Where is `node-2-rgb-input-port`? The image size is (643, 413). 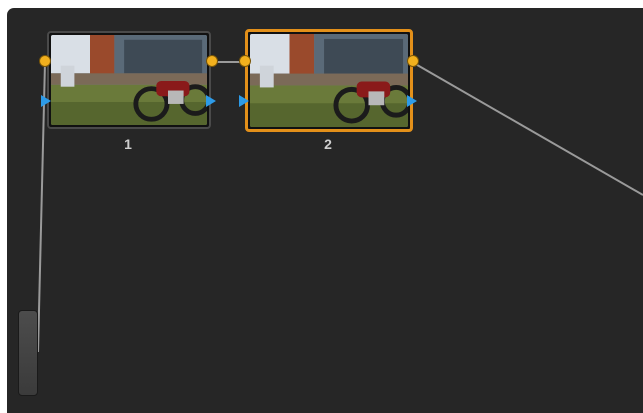
node-2-rgb-input-port is located at coordinates (245, 61).